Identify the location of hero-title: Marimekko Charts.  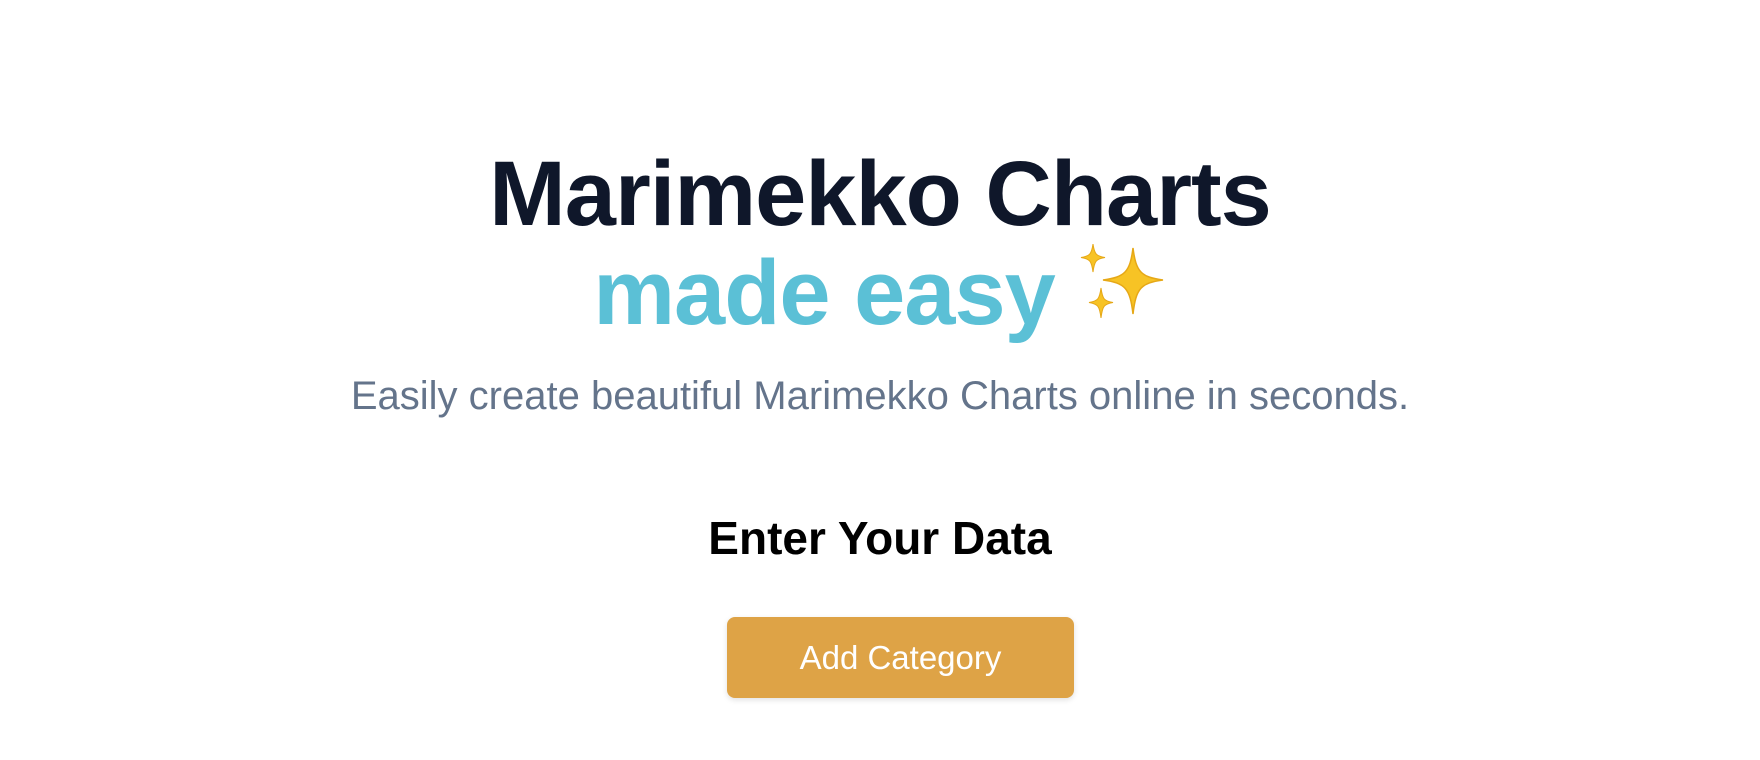
(880, 194).